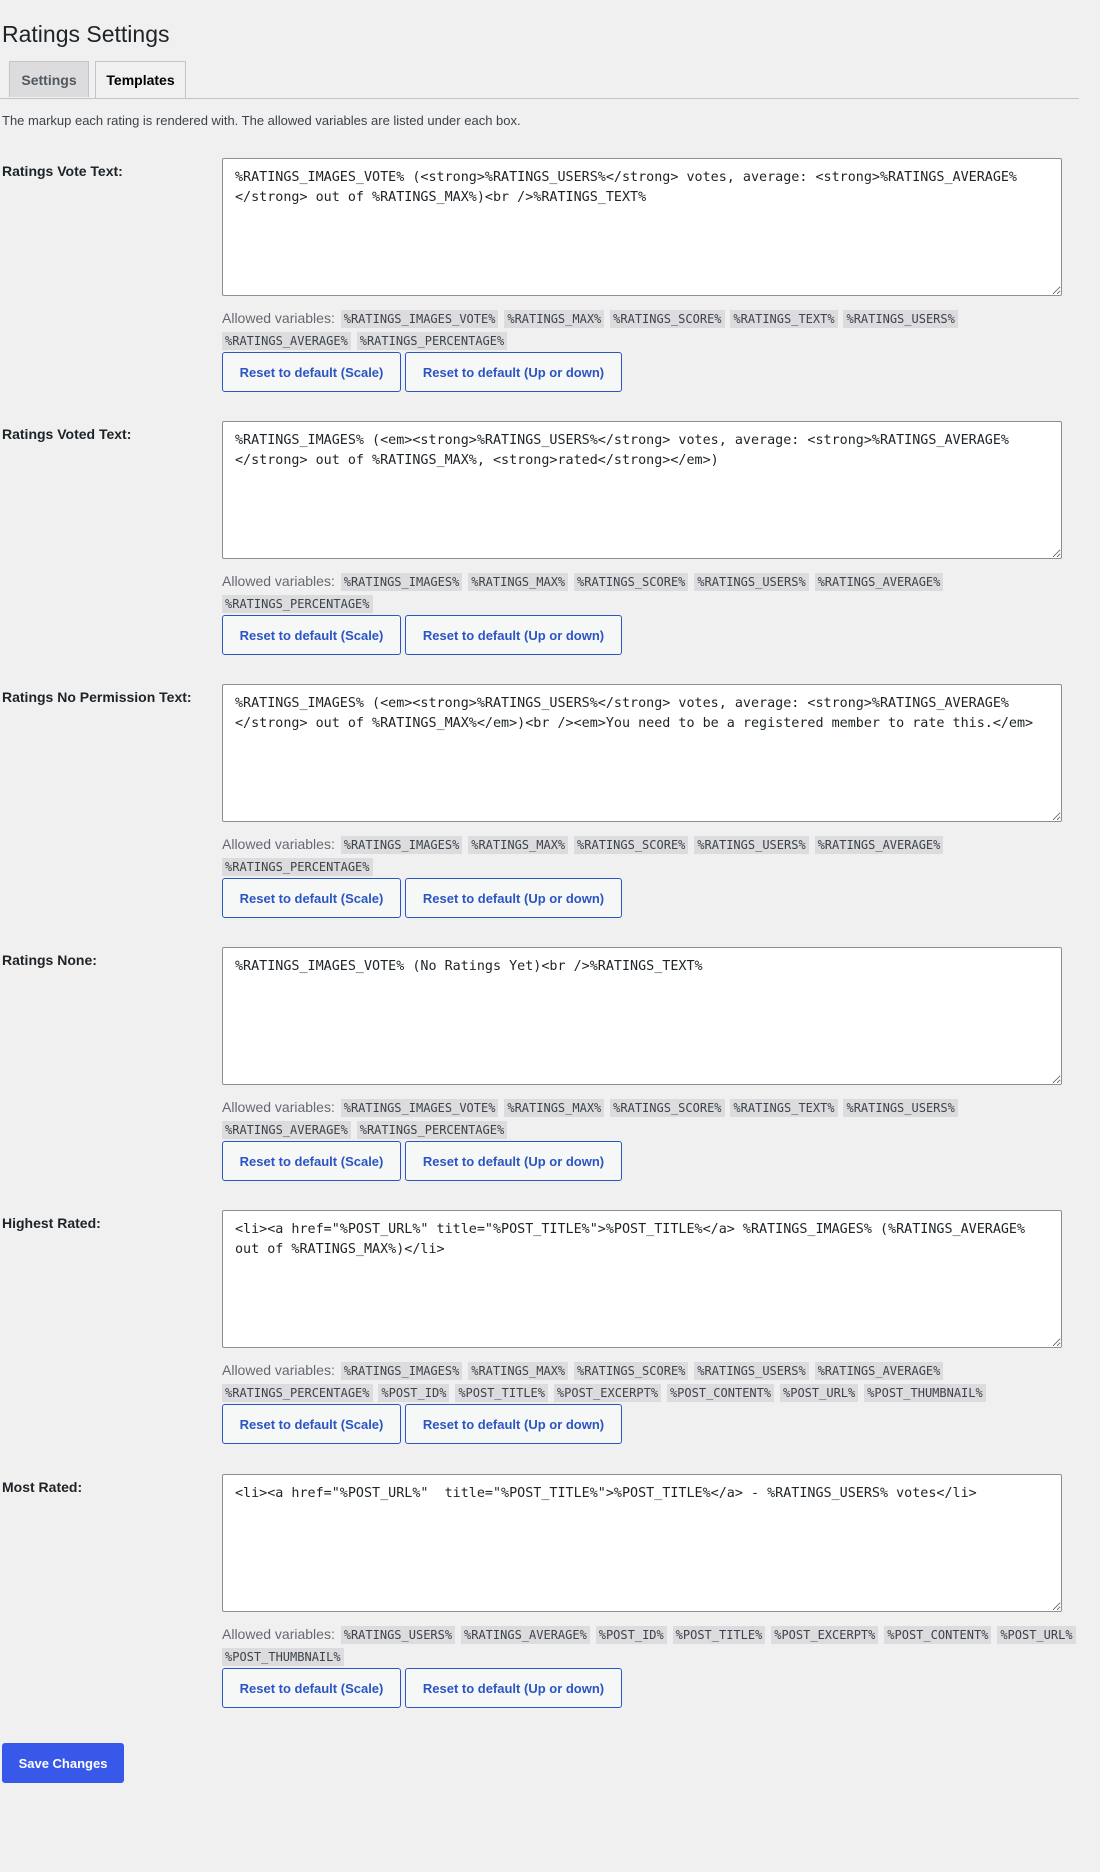 This screenshot has width=1100, height=1872. I want to click on no-permission-text-label: Ratings No Permission Text:, so click(97, 697).